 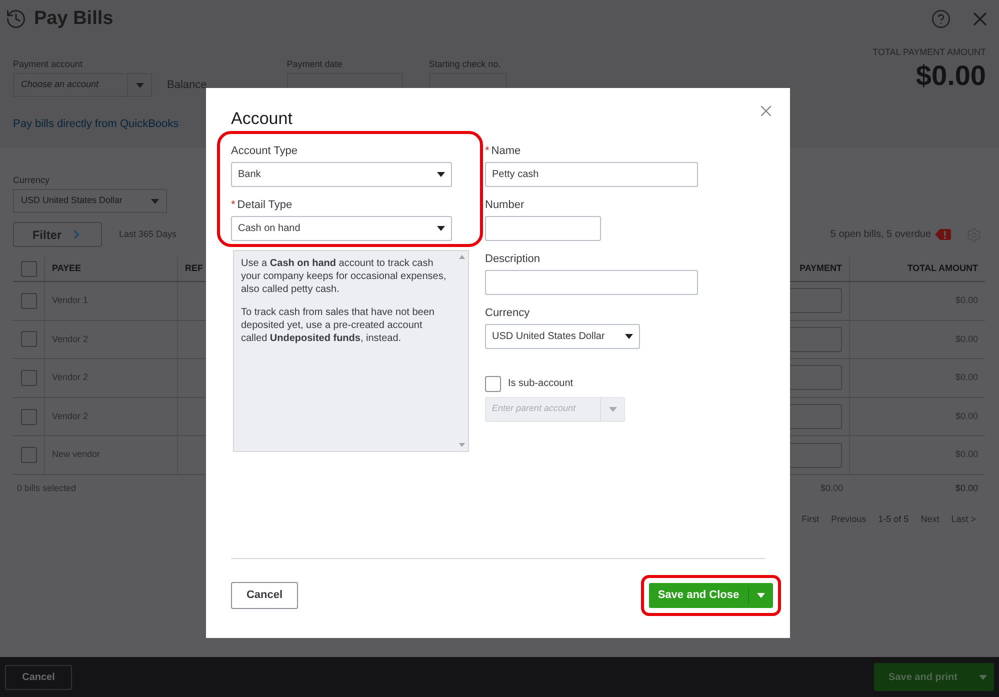 What do you see at coordinates (96, 124) in the screenshot?
I see `quickbooks-link: Pay bills directly from QuickBooks` at bounding box center [96, 124].